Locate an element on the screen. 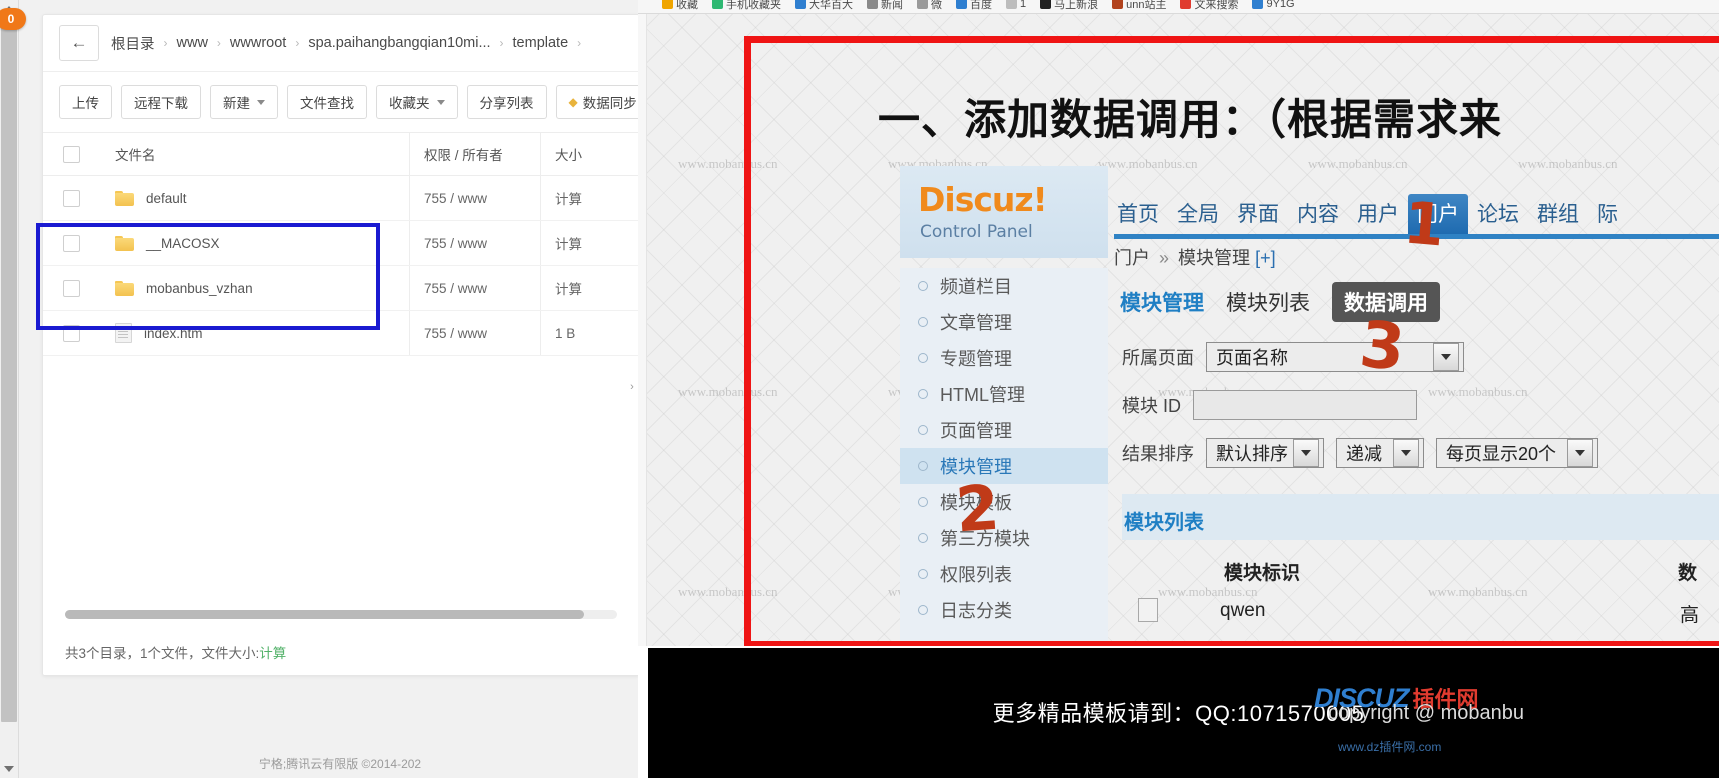 The image size is (1719, 778). column-header-name: 文件名 is located at coordinates (262, 154).